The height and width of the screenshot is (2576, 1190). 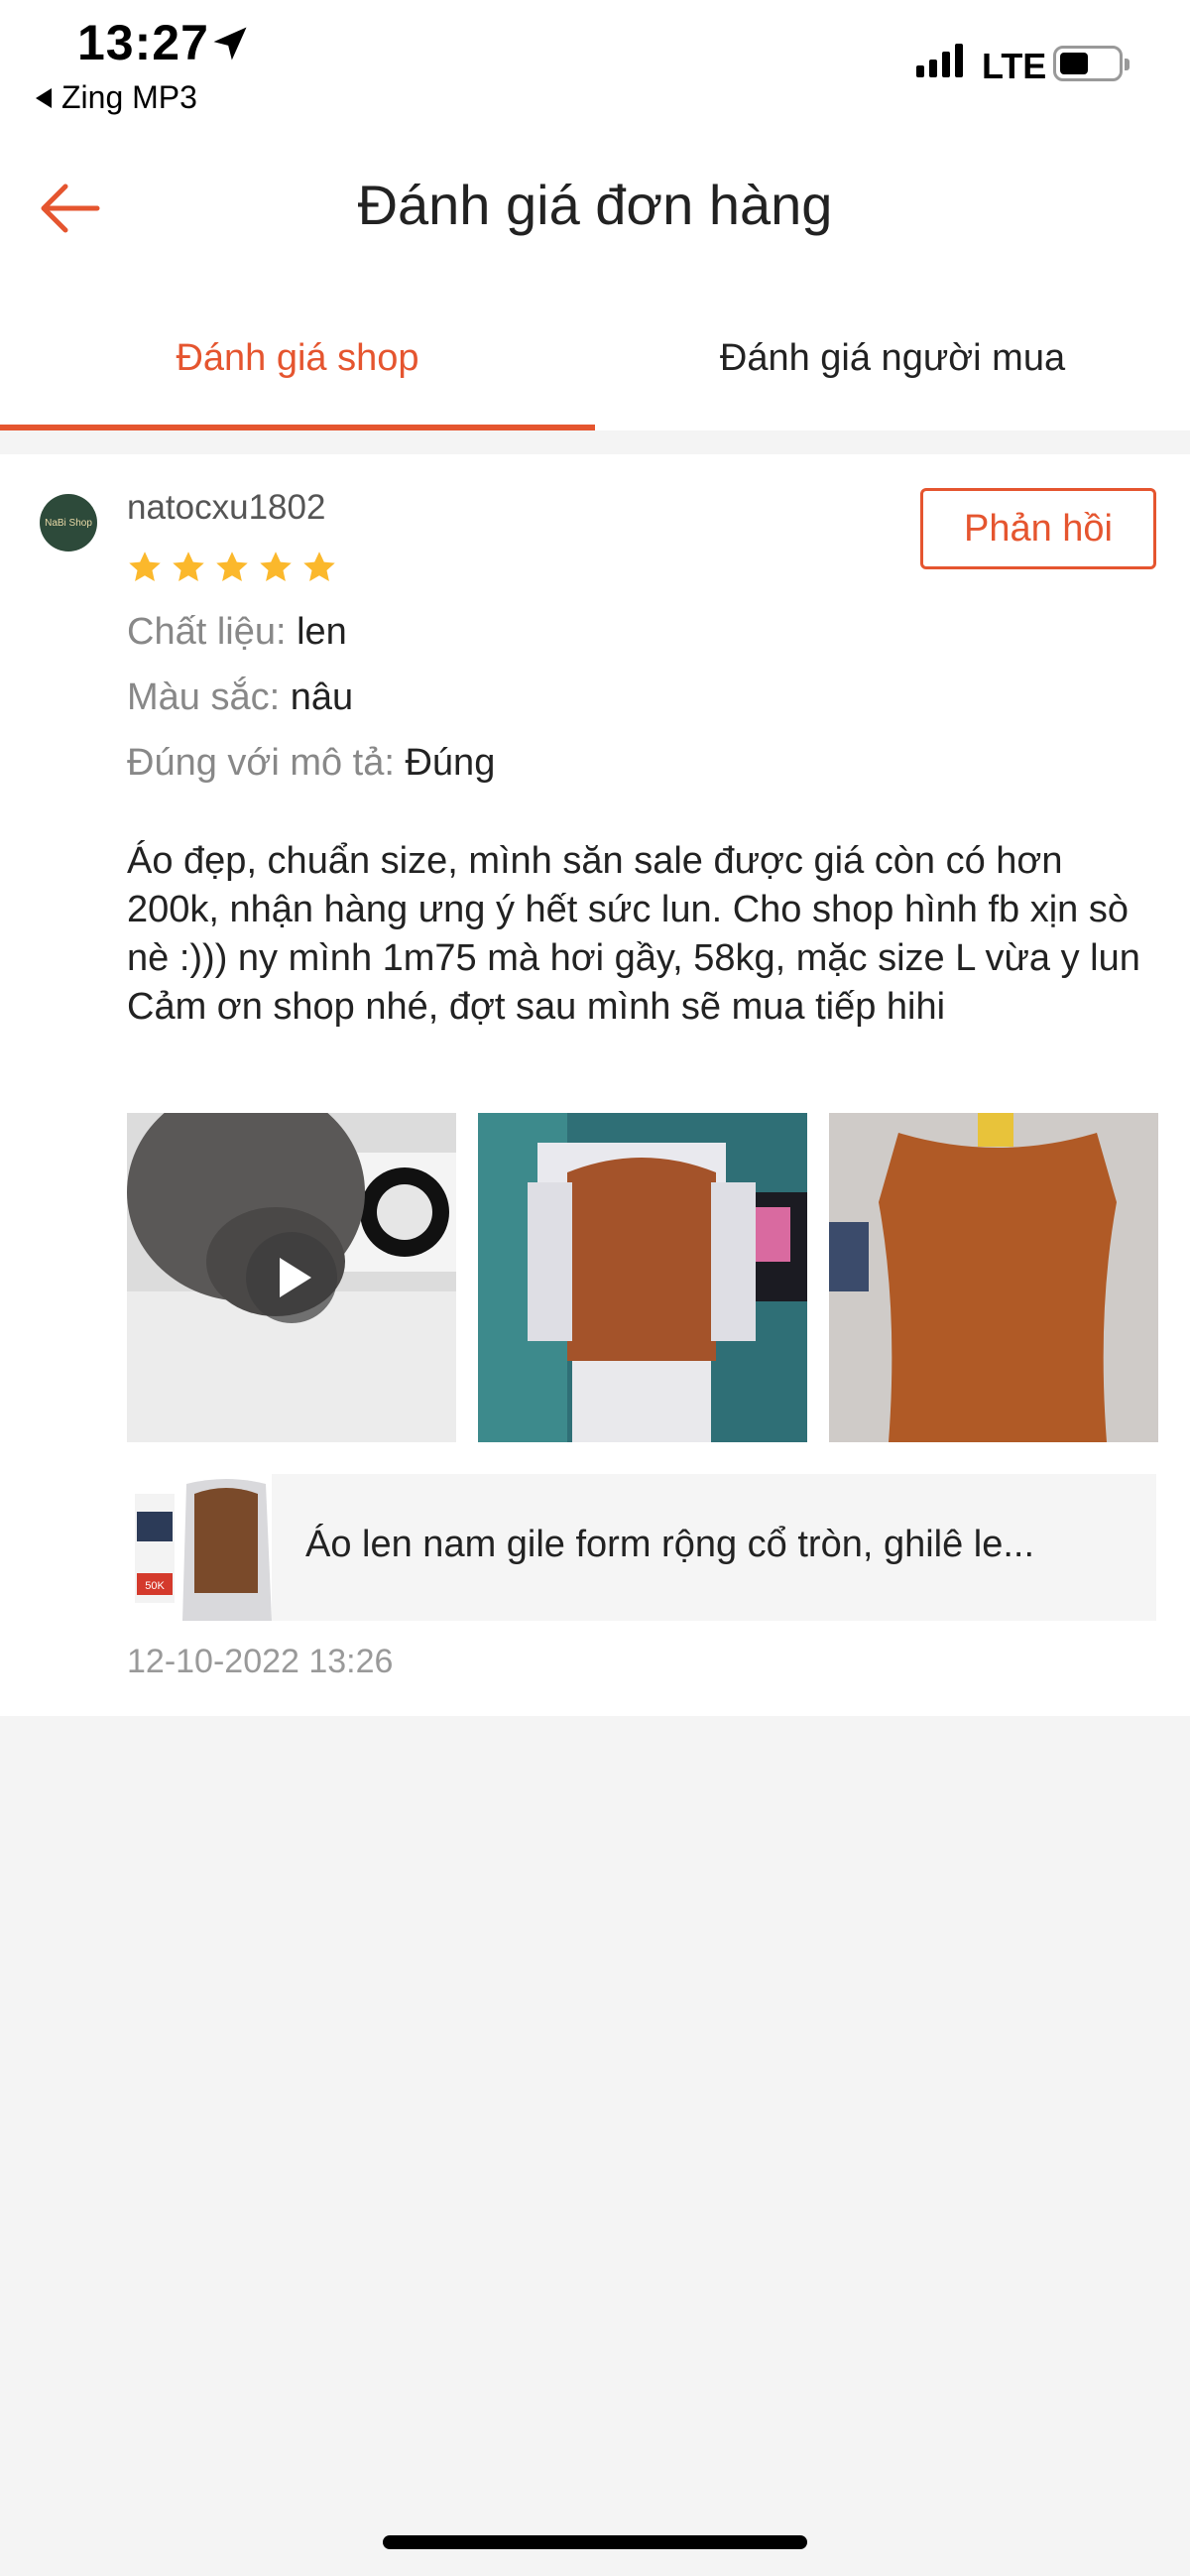 I want to click on back-app-label: Zing MP3, so click(x=129, y=97).